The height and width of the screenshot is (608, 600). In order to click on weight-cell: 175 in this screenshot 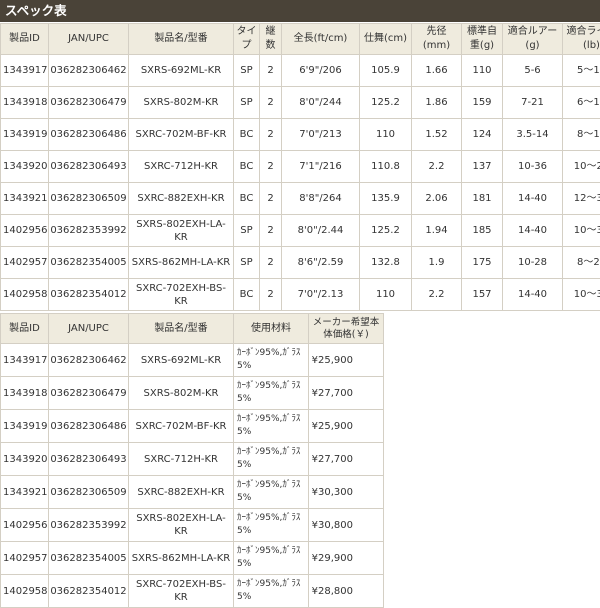, I will do `click(482, 263)`.